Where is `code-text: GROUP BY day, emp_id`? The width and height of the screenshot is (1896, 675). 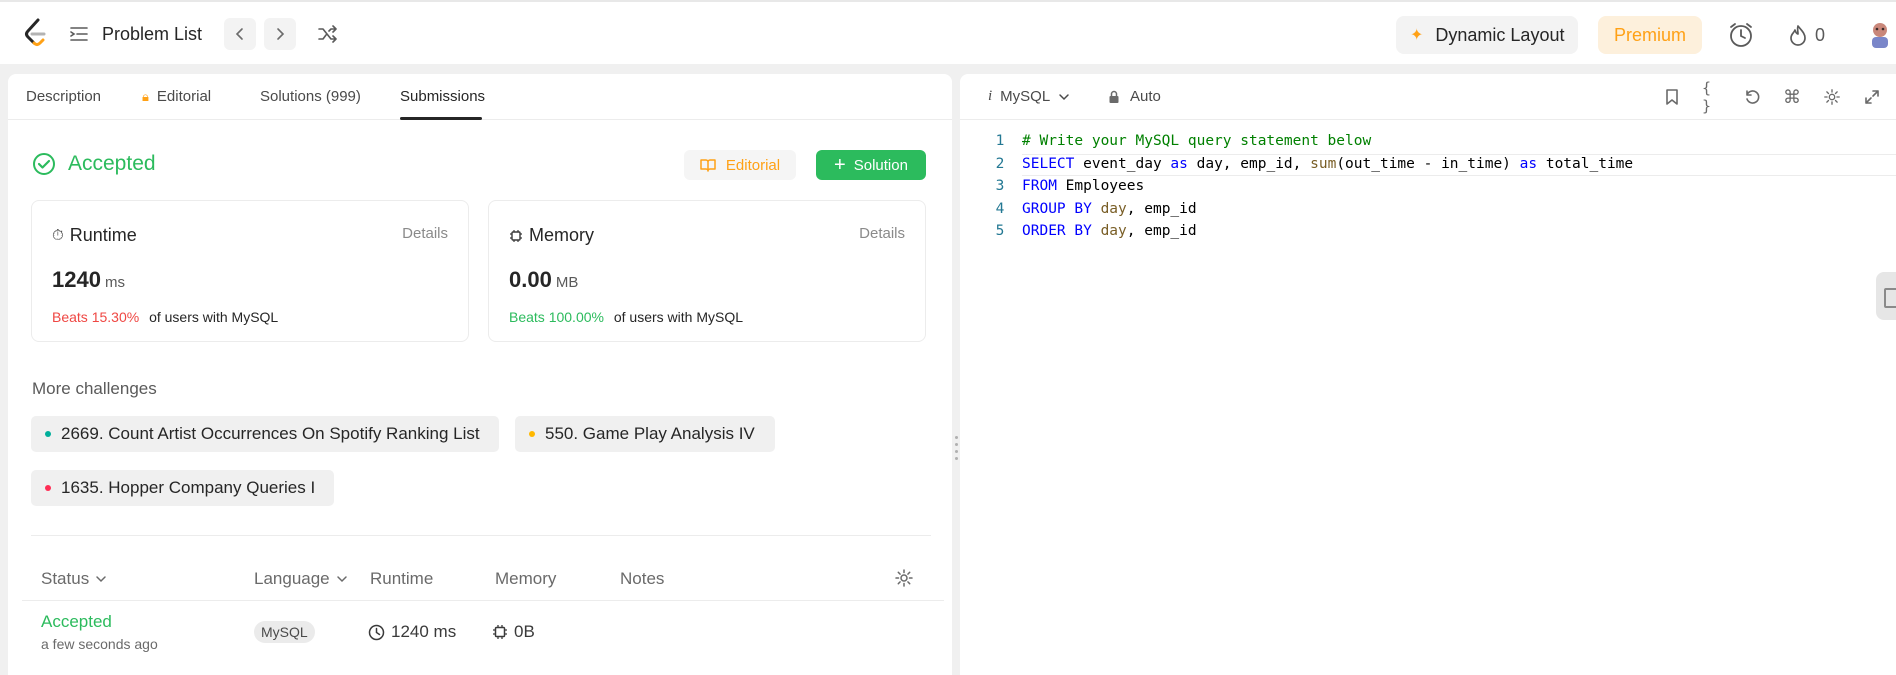 code-text: GROUP BY day, emp_id is located at coordinates (1109, 208).